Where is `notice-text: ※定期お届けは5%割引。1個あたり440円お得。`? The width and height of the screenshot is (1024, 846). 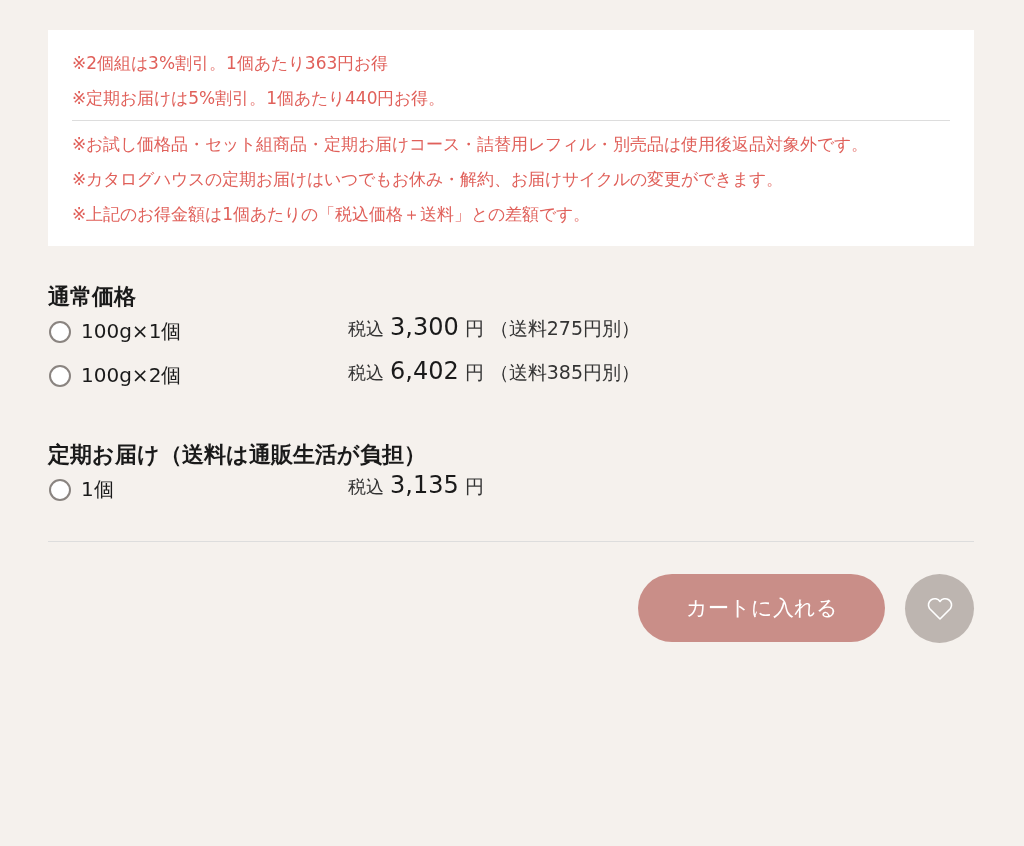
notice-text: ※定期お届けは5%割引。1個あたり440円お得。 is located at coordinates (259, 98).